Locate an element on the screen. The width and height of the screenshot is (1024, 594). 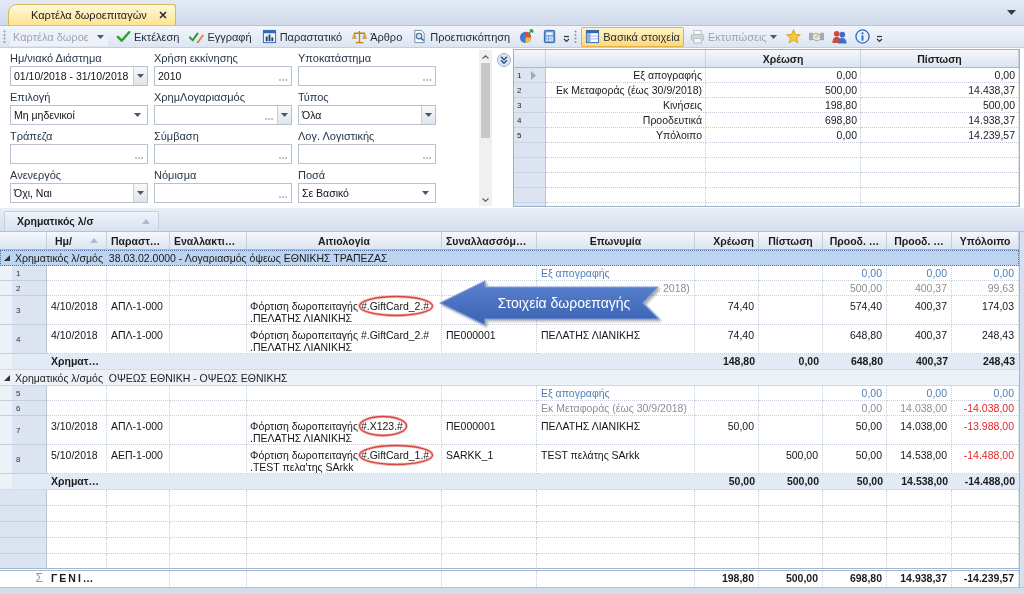
table-cell: 500,00 is located at coordinates (940, 105).